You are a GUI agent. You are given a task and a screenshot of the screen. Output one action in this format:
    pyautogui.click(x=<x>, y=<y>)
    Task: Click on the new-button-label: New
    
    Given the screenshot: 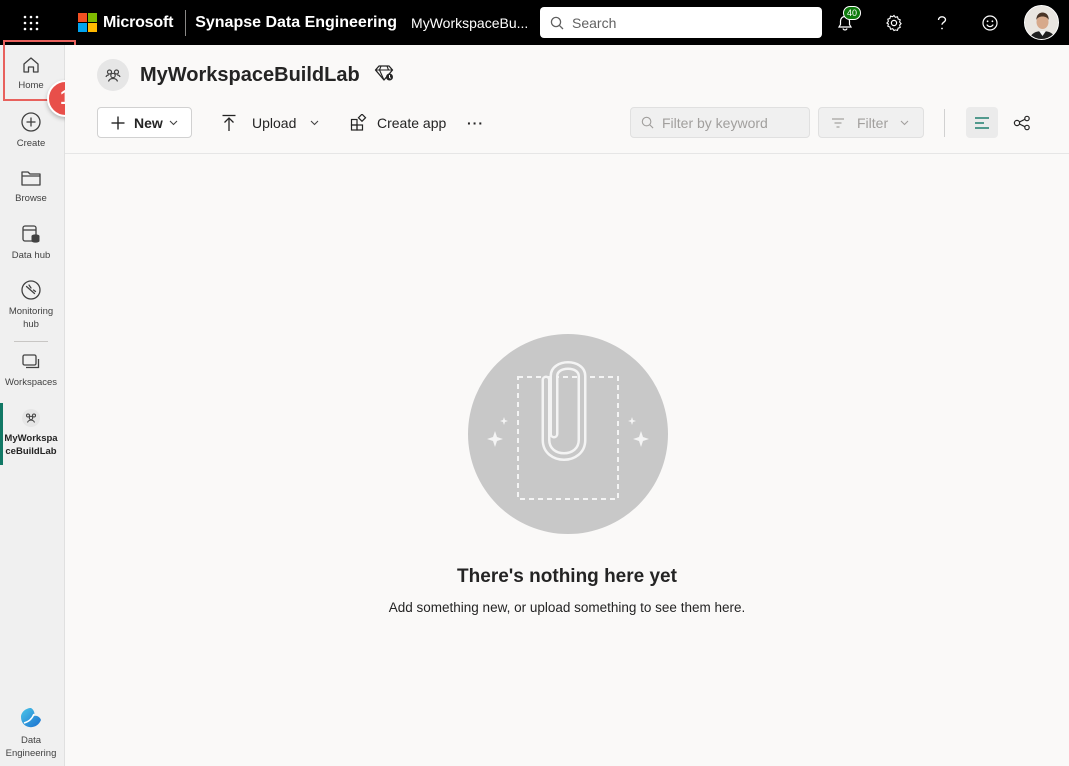 What is the action you would take?
    pyautogui.click(x=148, y=122)
    